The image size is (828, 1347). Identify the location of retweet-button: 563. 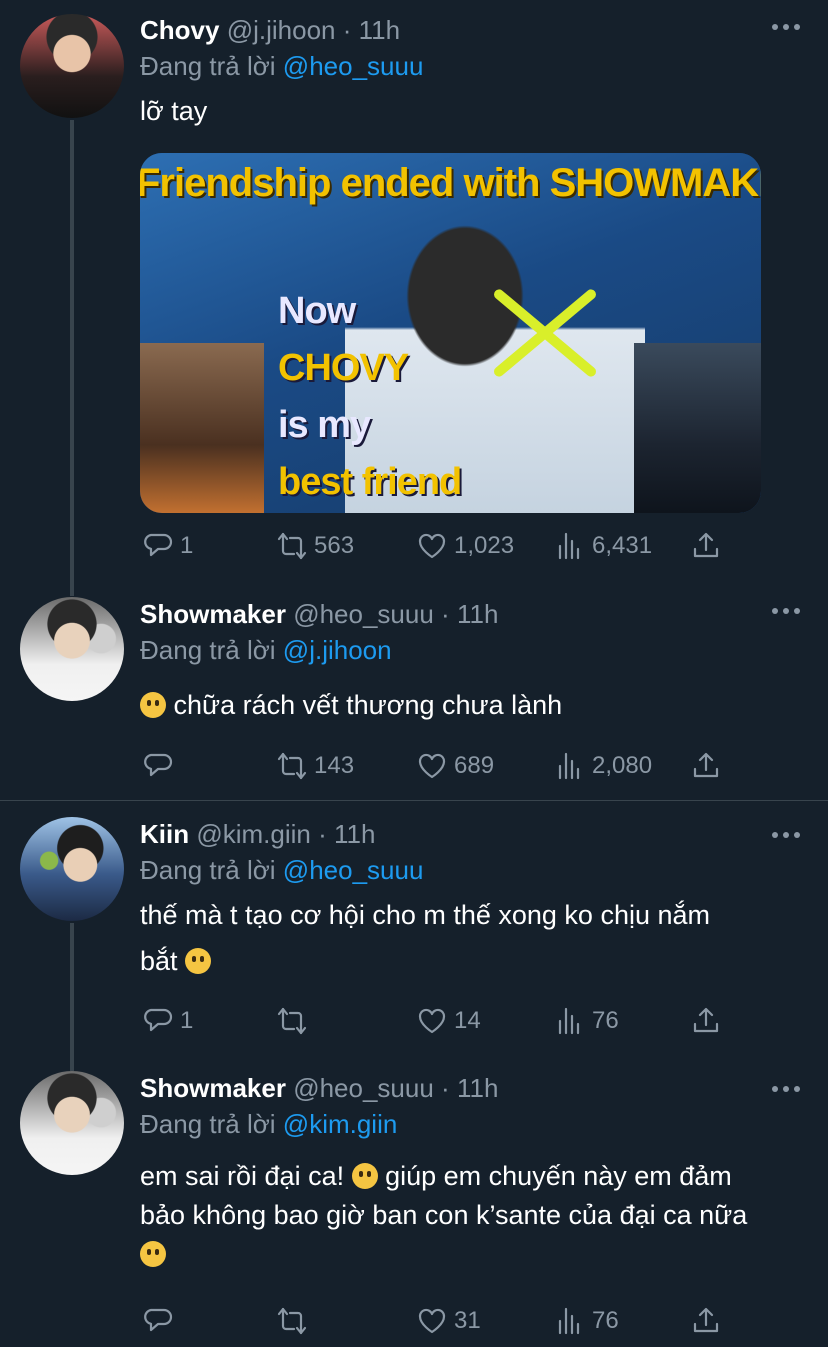
(315, 546).